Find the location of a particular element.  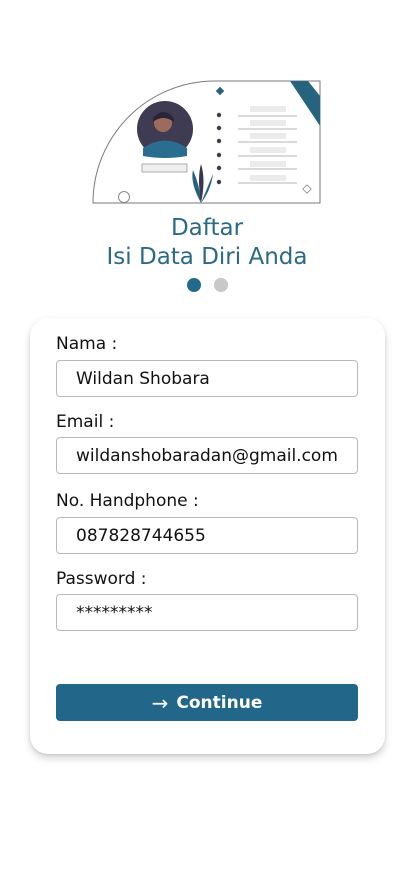

step-indicator is located at coordinates (207, 285).